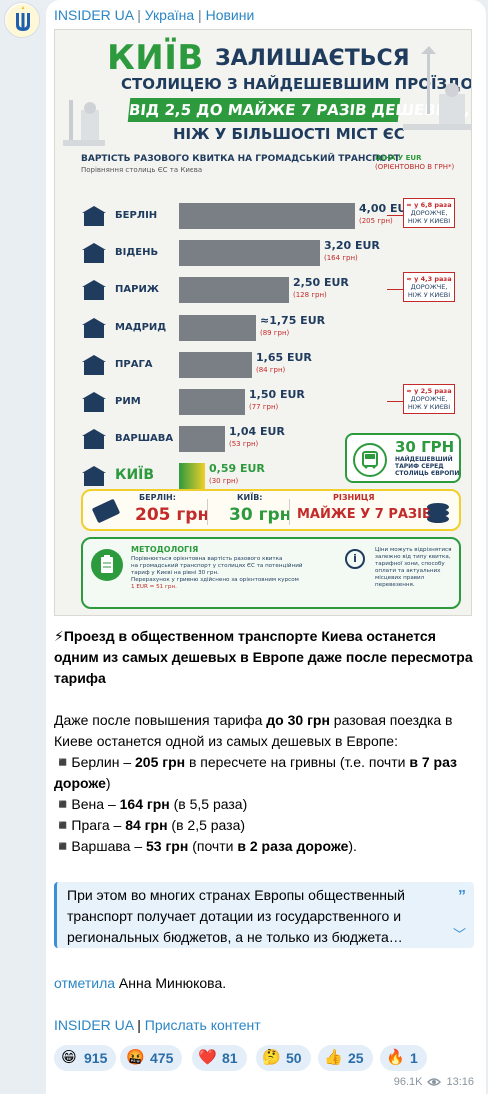 This screenshot has width=488, height=1094. I want to click on methodology-title: МЕТОДОЛОГІЯ, so click(165, 549).